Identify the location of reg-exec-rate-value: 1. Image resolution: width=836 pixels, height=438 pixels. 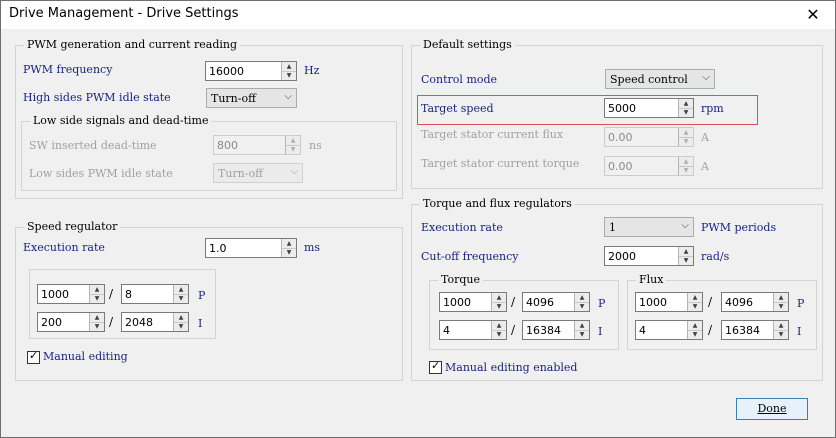
(612, 227).